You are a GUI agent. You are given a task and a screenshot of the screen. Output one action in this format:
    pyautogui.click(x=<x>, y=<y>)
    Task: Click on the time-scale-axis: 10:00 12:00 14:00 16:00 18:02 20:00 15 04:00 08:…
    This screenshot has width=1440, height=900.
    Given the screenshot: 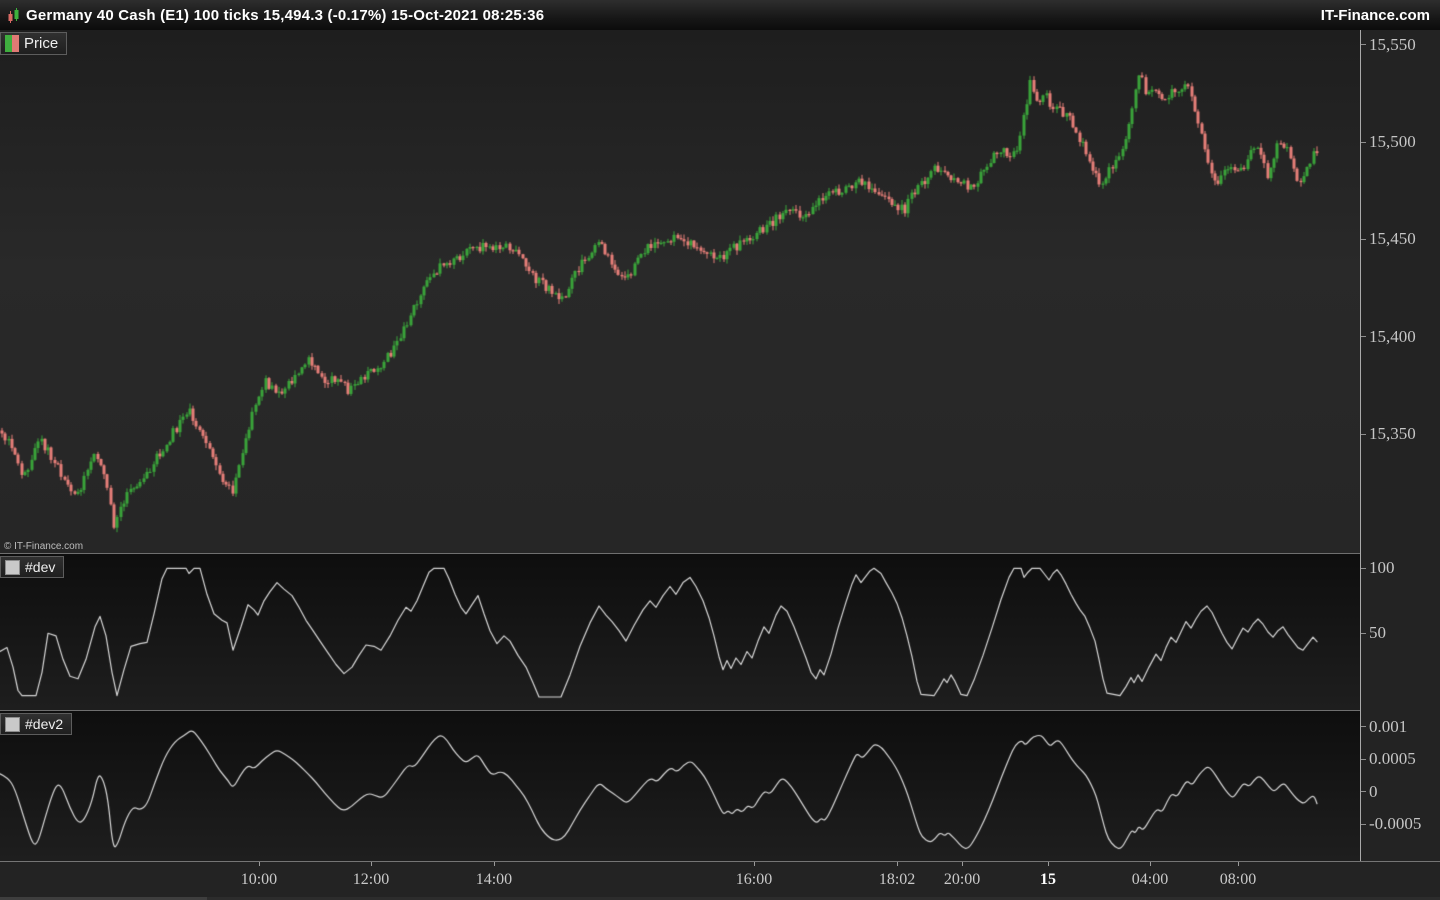 What is the action you would take?
    pyautogui.click(x=720, y=880)
    